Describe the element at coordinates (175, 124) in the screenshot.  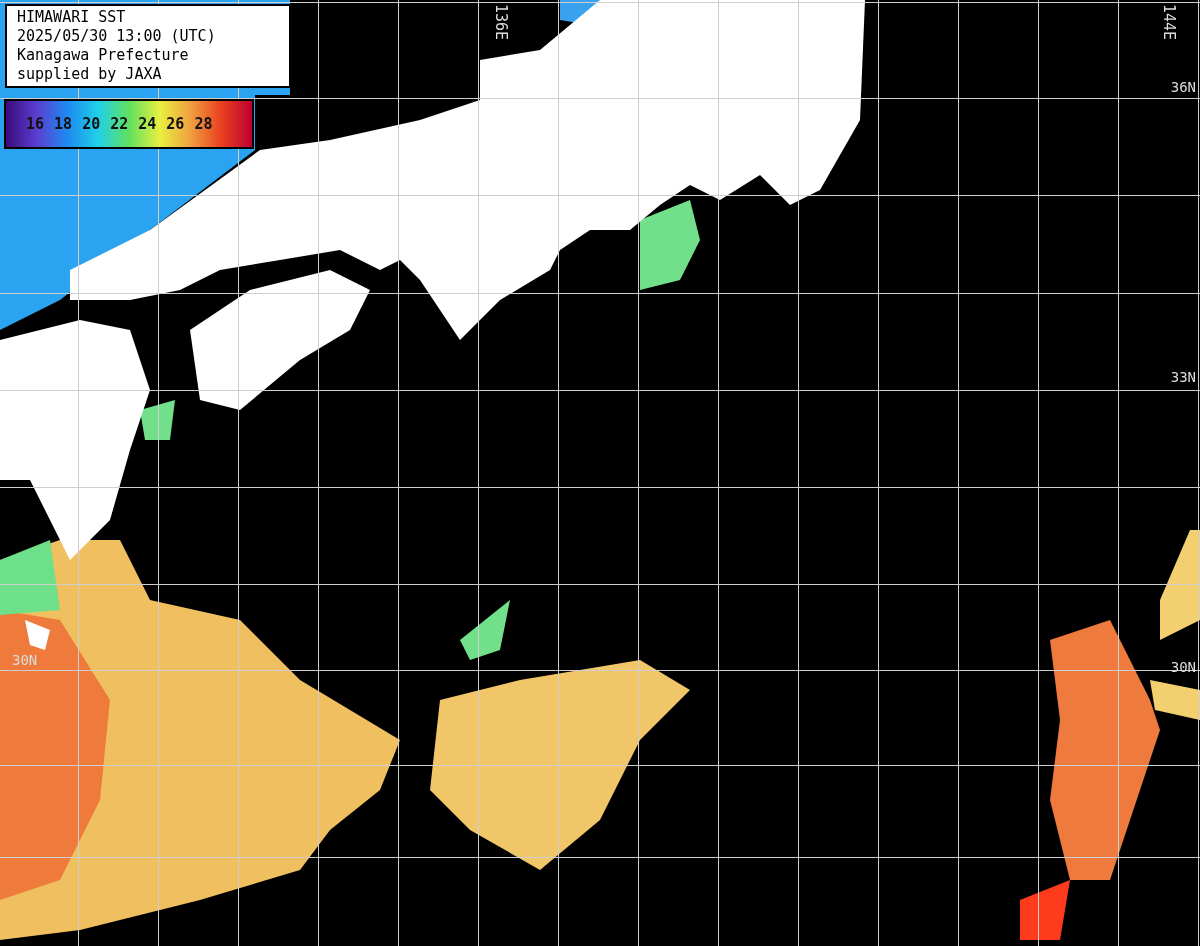
I see `legend-tick-label: 26` at that location.